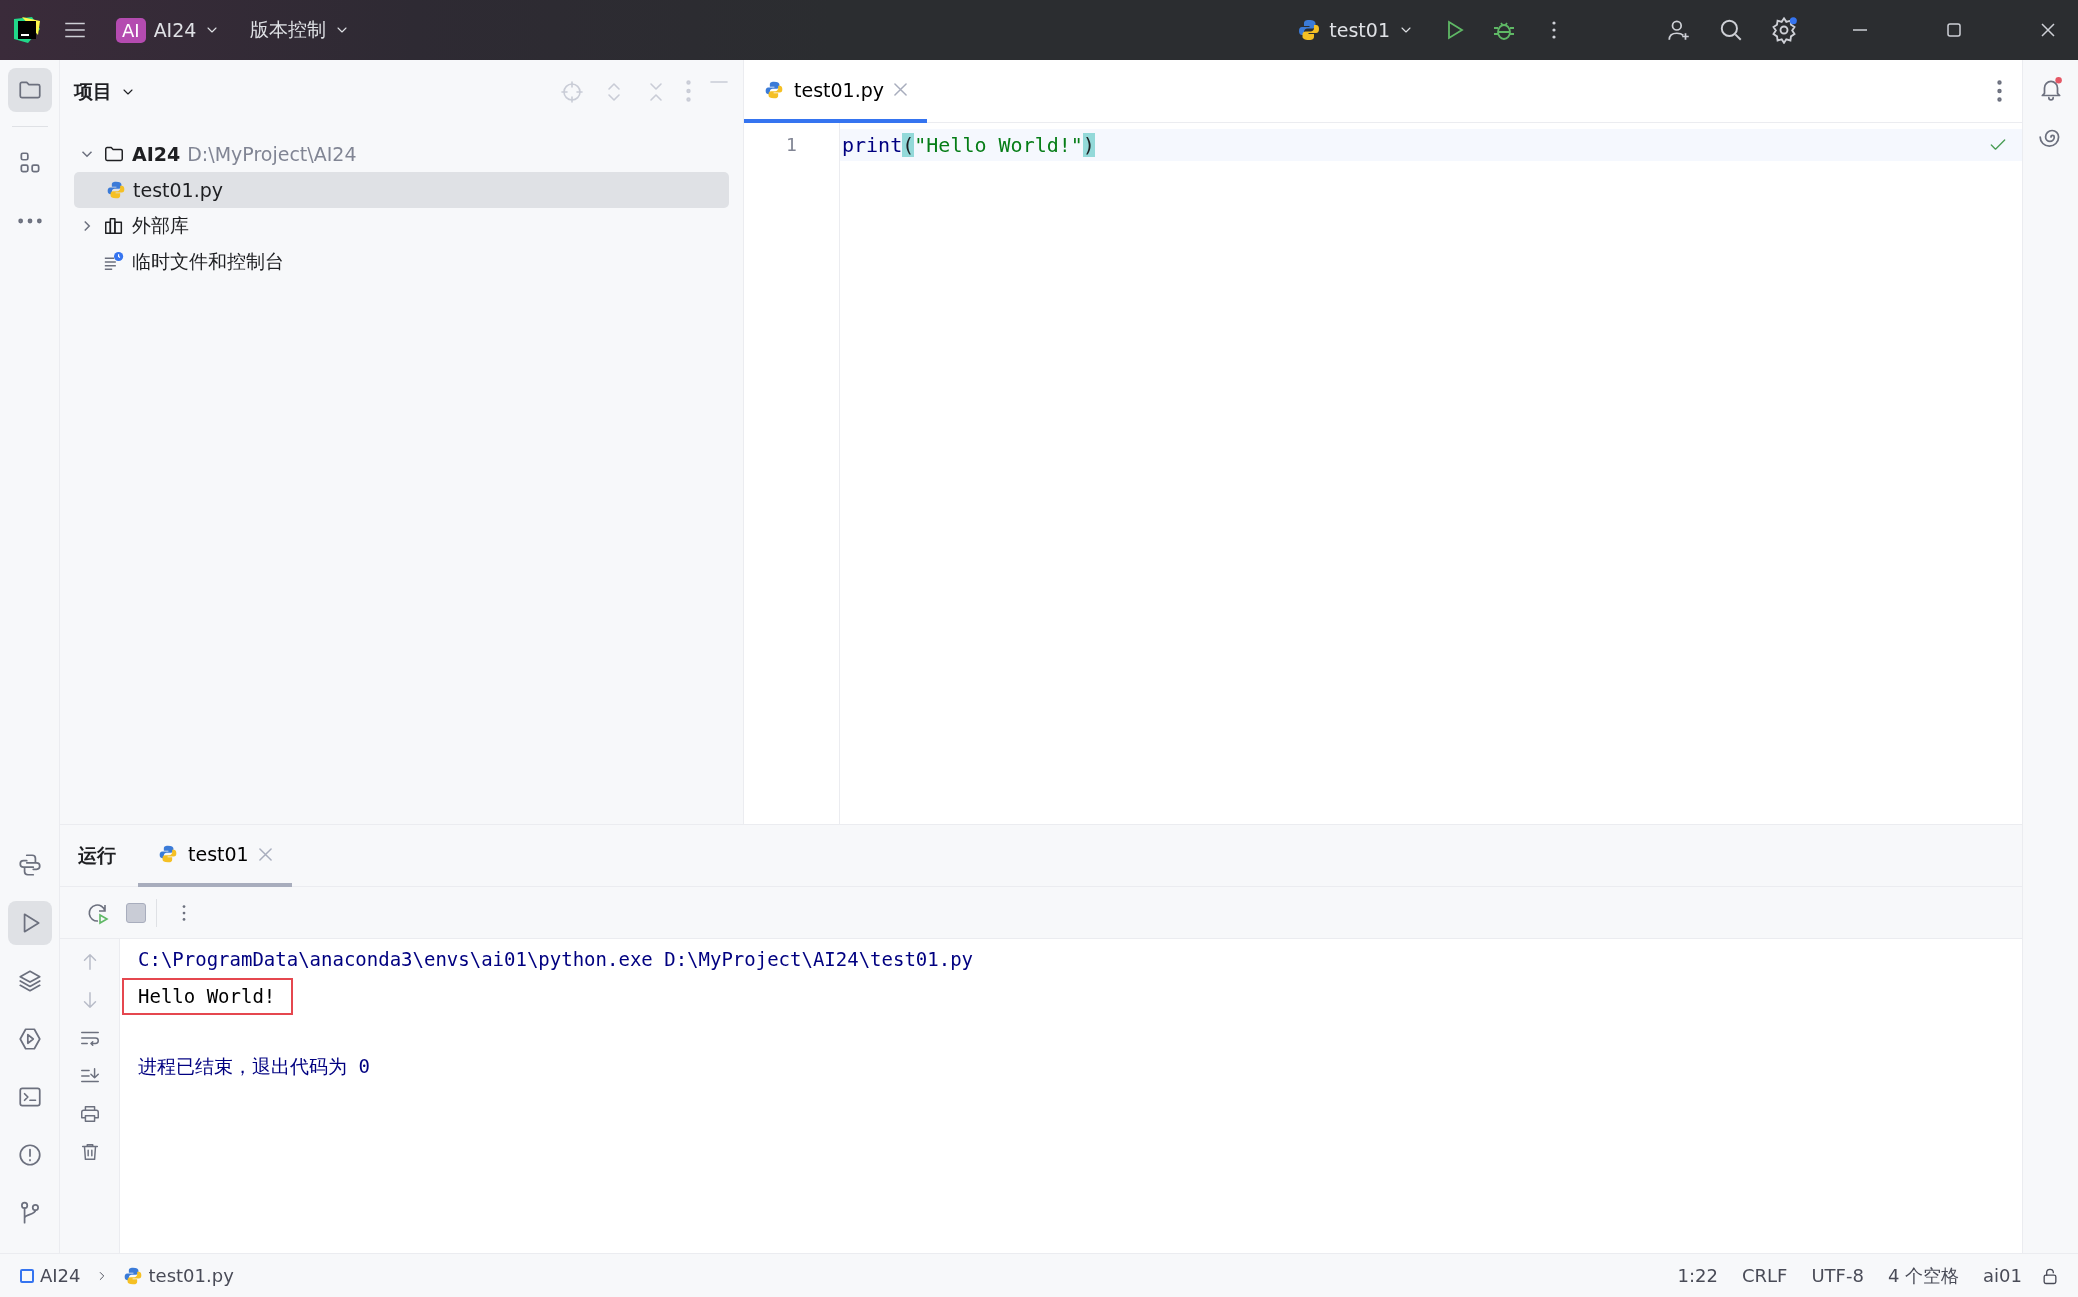 The width and height of the screenshot is (2078, 1297). I want to click on status-item: ai01, so click(2002, 1275).